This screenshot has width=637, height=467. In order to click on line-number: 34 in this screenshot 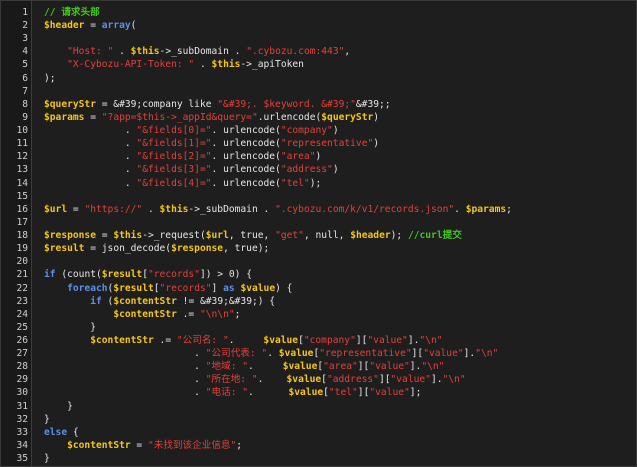, I will do `click(22, 445)`.